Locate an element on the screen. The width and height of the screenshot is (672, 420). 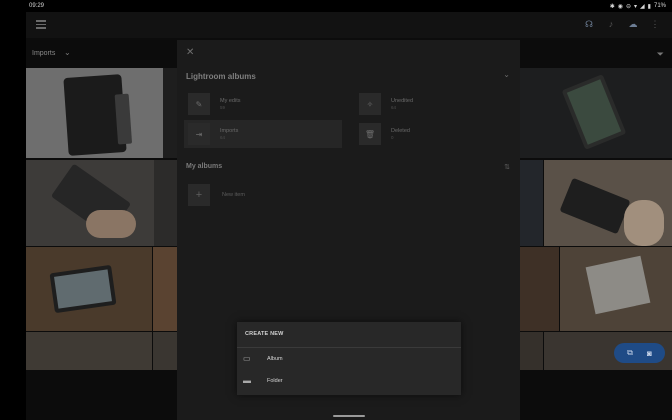
battery-icon: ▮ is located at coordinates (649, 6).